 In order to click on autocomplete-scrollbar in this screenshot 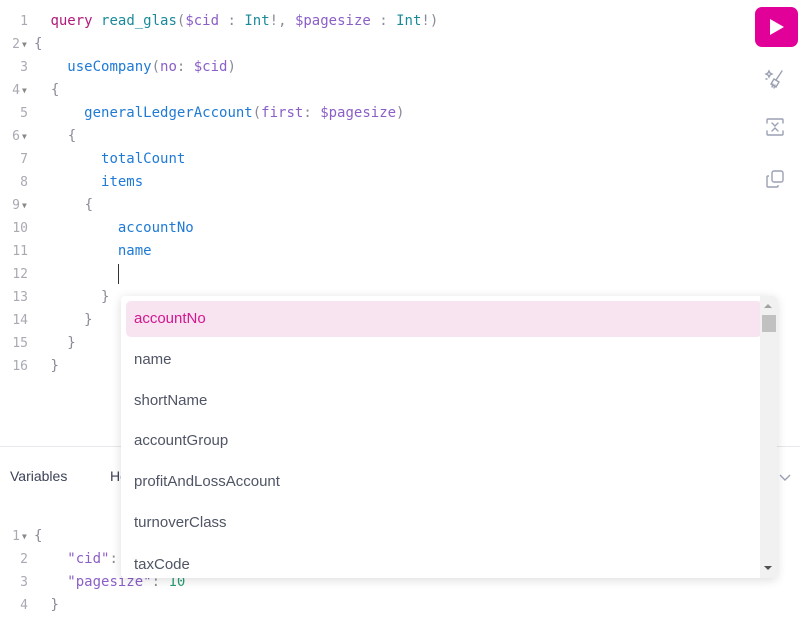, I will do `click(768, 437)`.